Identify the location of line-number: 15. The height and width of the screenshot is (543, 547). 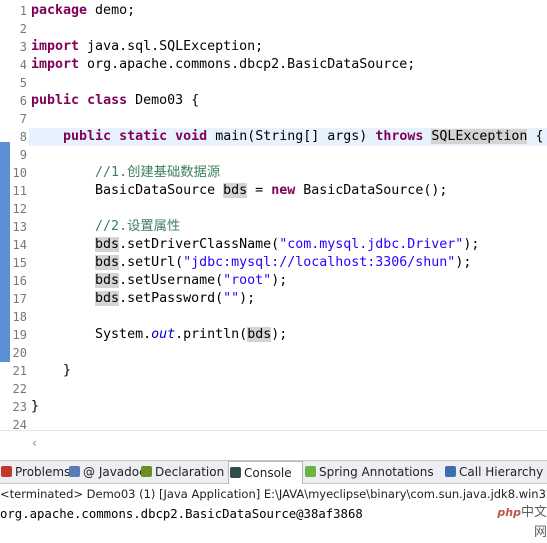
(19, 263).